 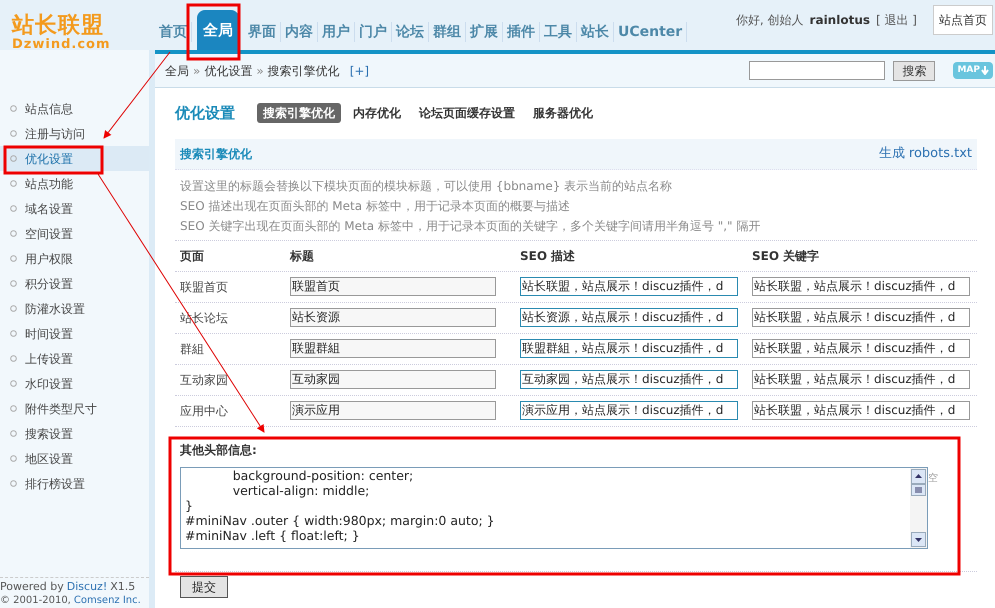 What do you see at coordinates (74, 283) in the screenshot?
I see `sidebar-item: 积分设置` at bounding box center [74, 283].